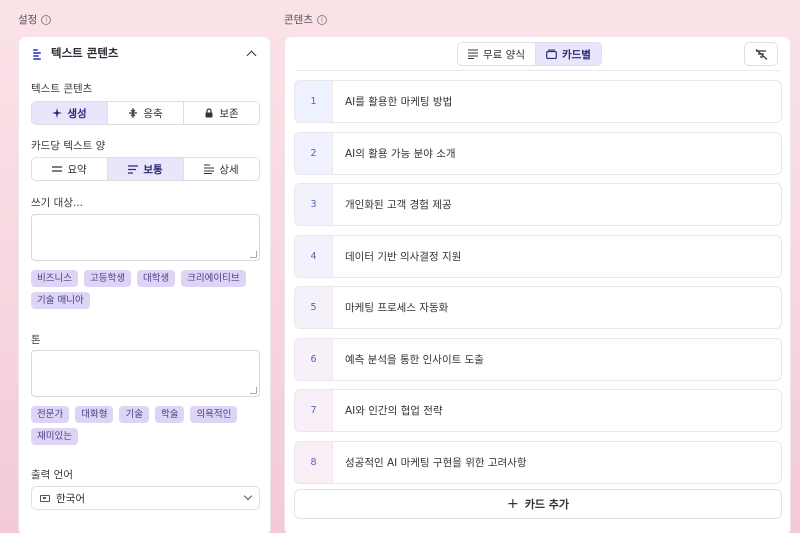 This screenshot has height=533, width=800. I want to click on text-content-segmented-control: 생성 응축 보존, so click(145, 113).